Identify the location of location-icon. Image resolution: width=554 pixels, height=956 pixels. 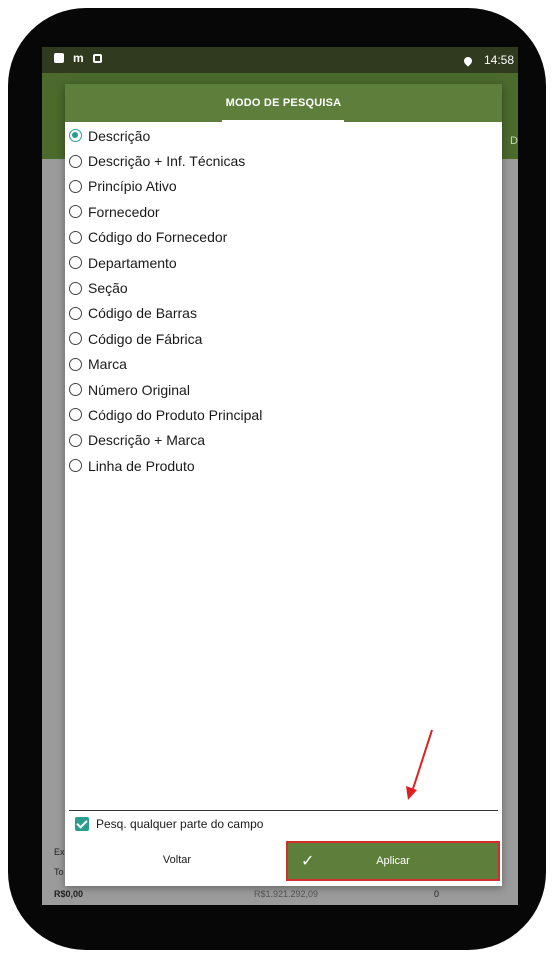
(468, 60).